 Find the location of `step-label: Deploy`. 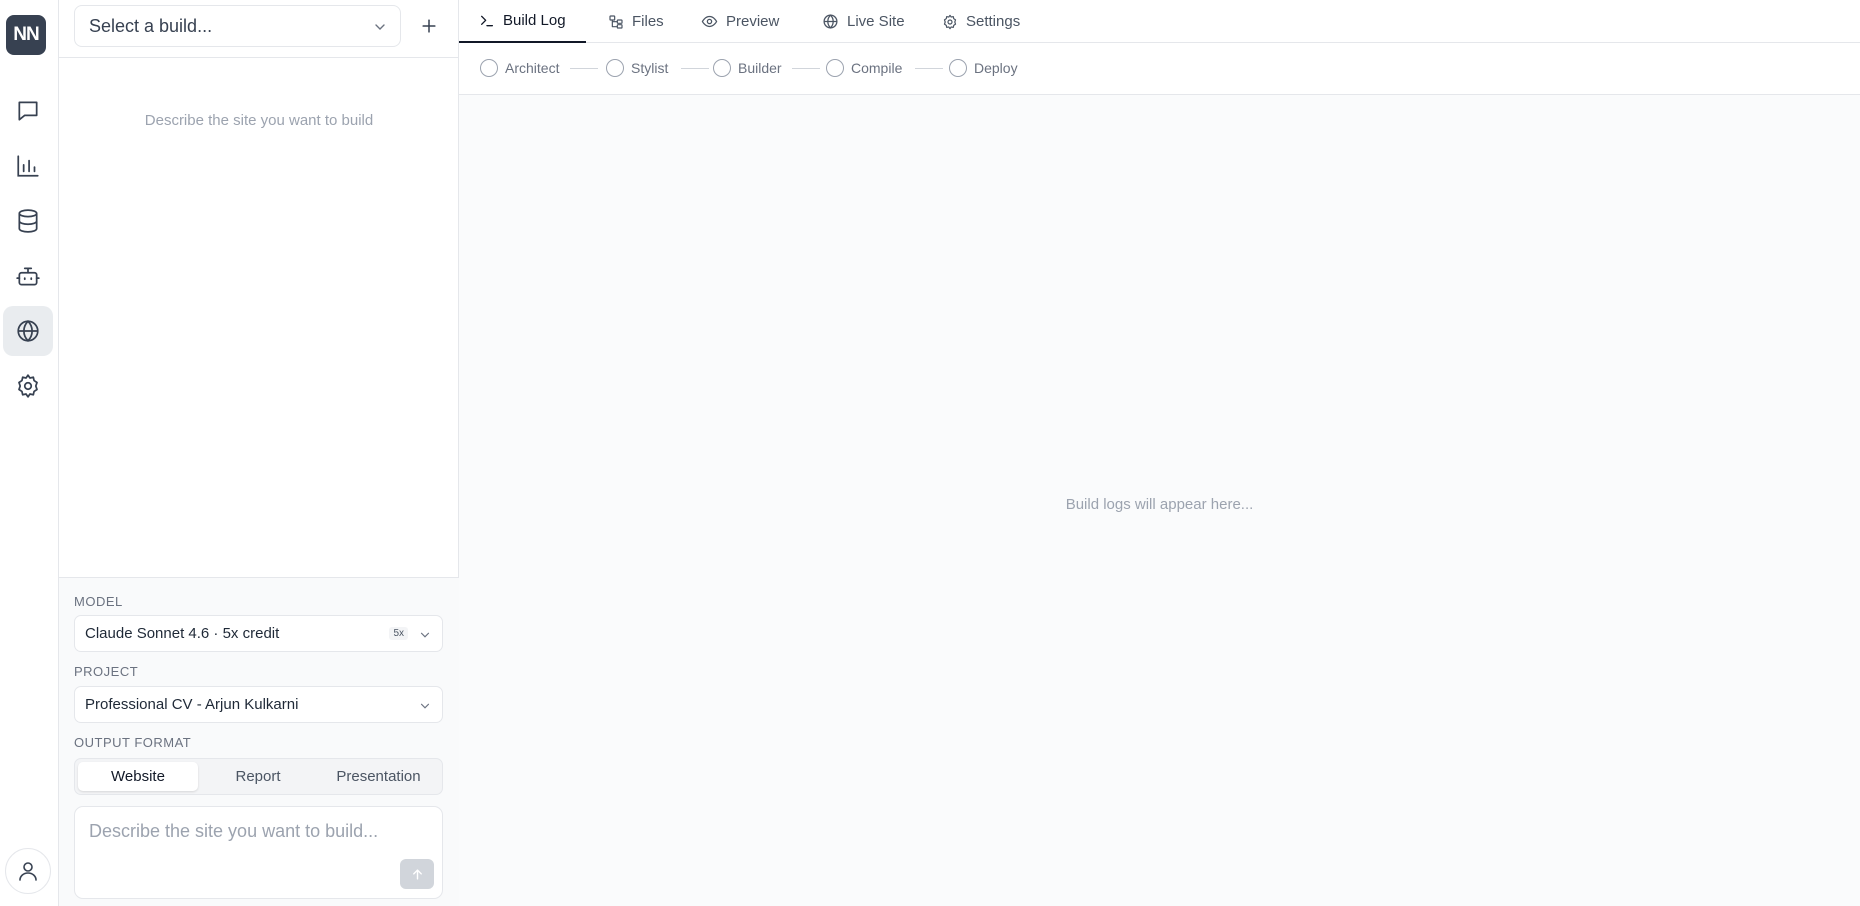

step-label: Deploy is located at coordinates (996, 68).